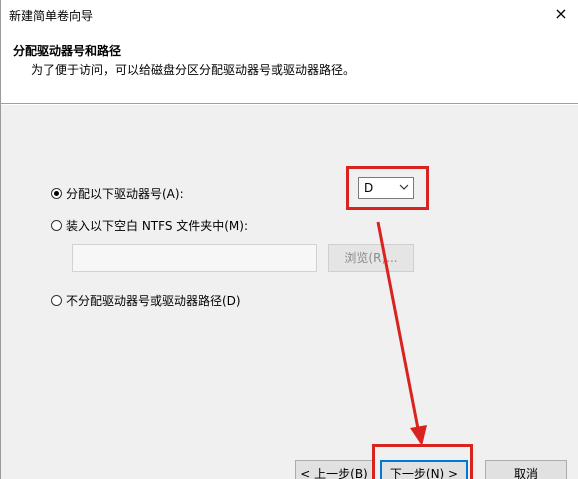 This screenshot has height=479, width=578. What do you see at coordinates (56, 300) in the screenshot?
I see `no-assign-radio` at bounding box center [56, 300].